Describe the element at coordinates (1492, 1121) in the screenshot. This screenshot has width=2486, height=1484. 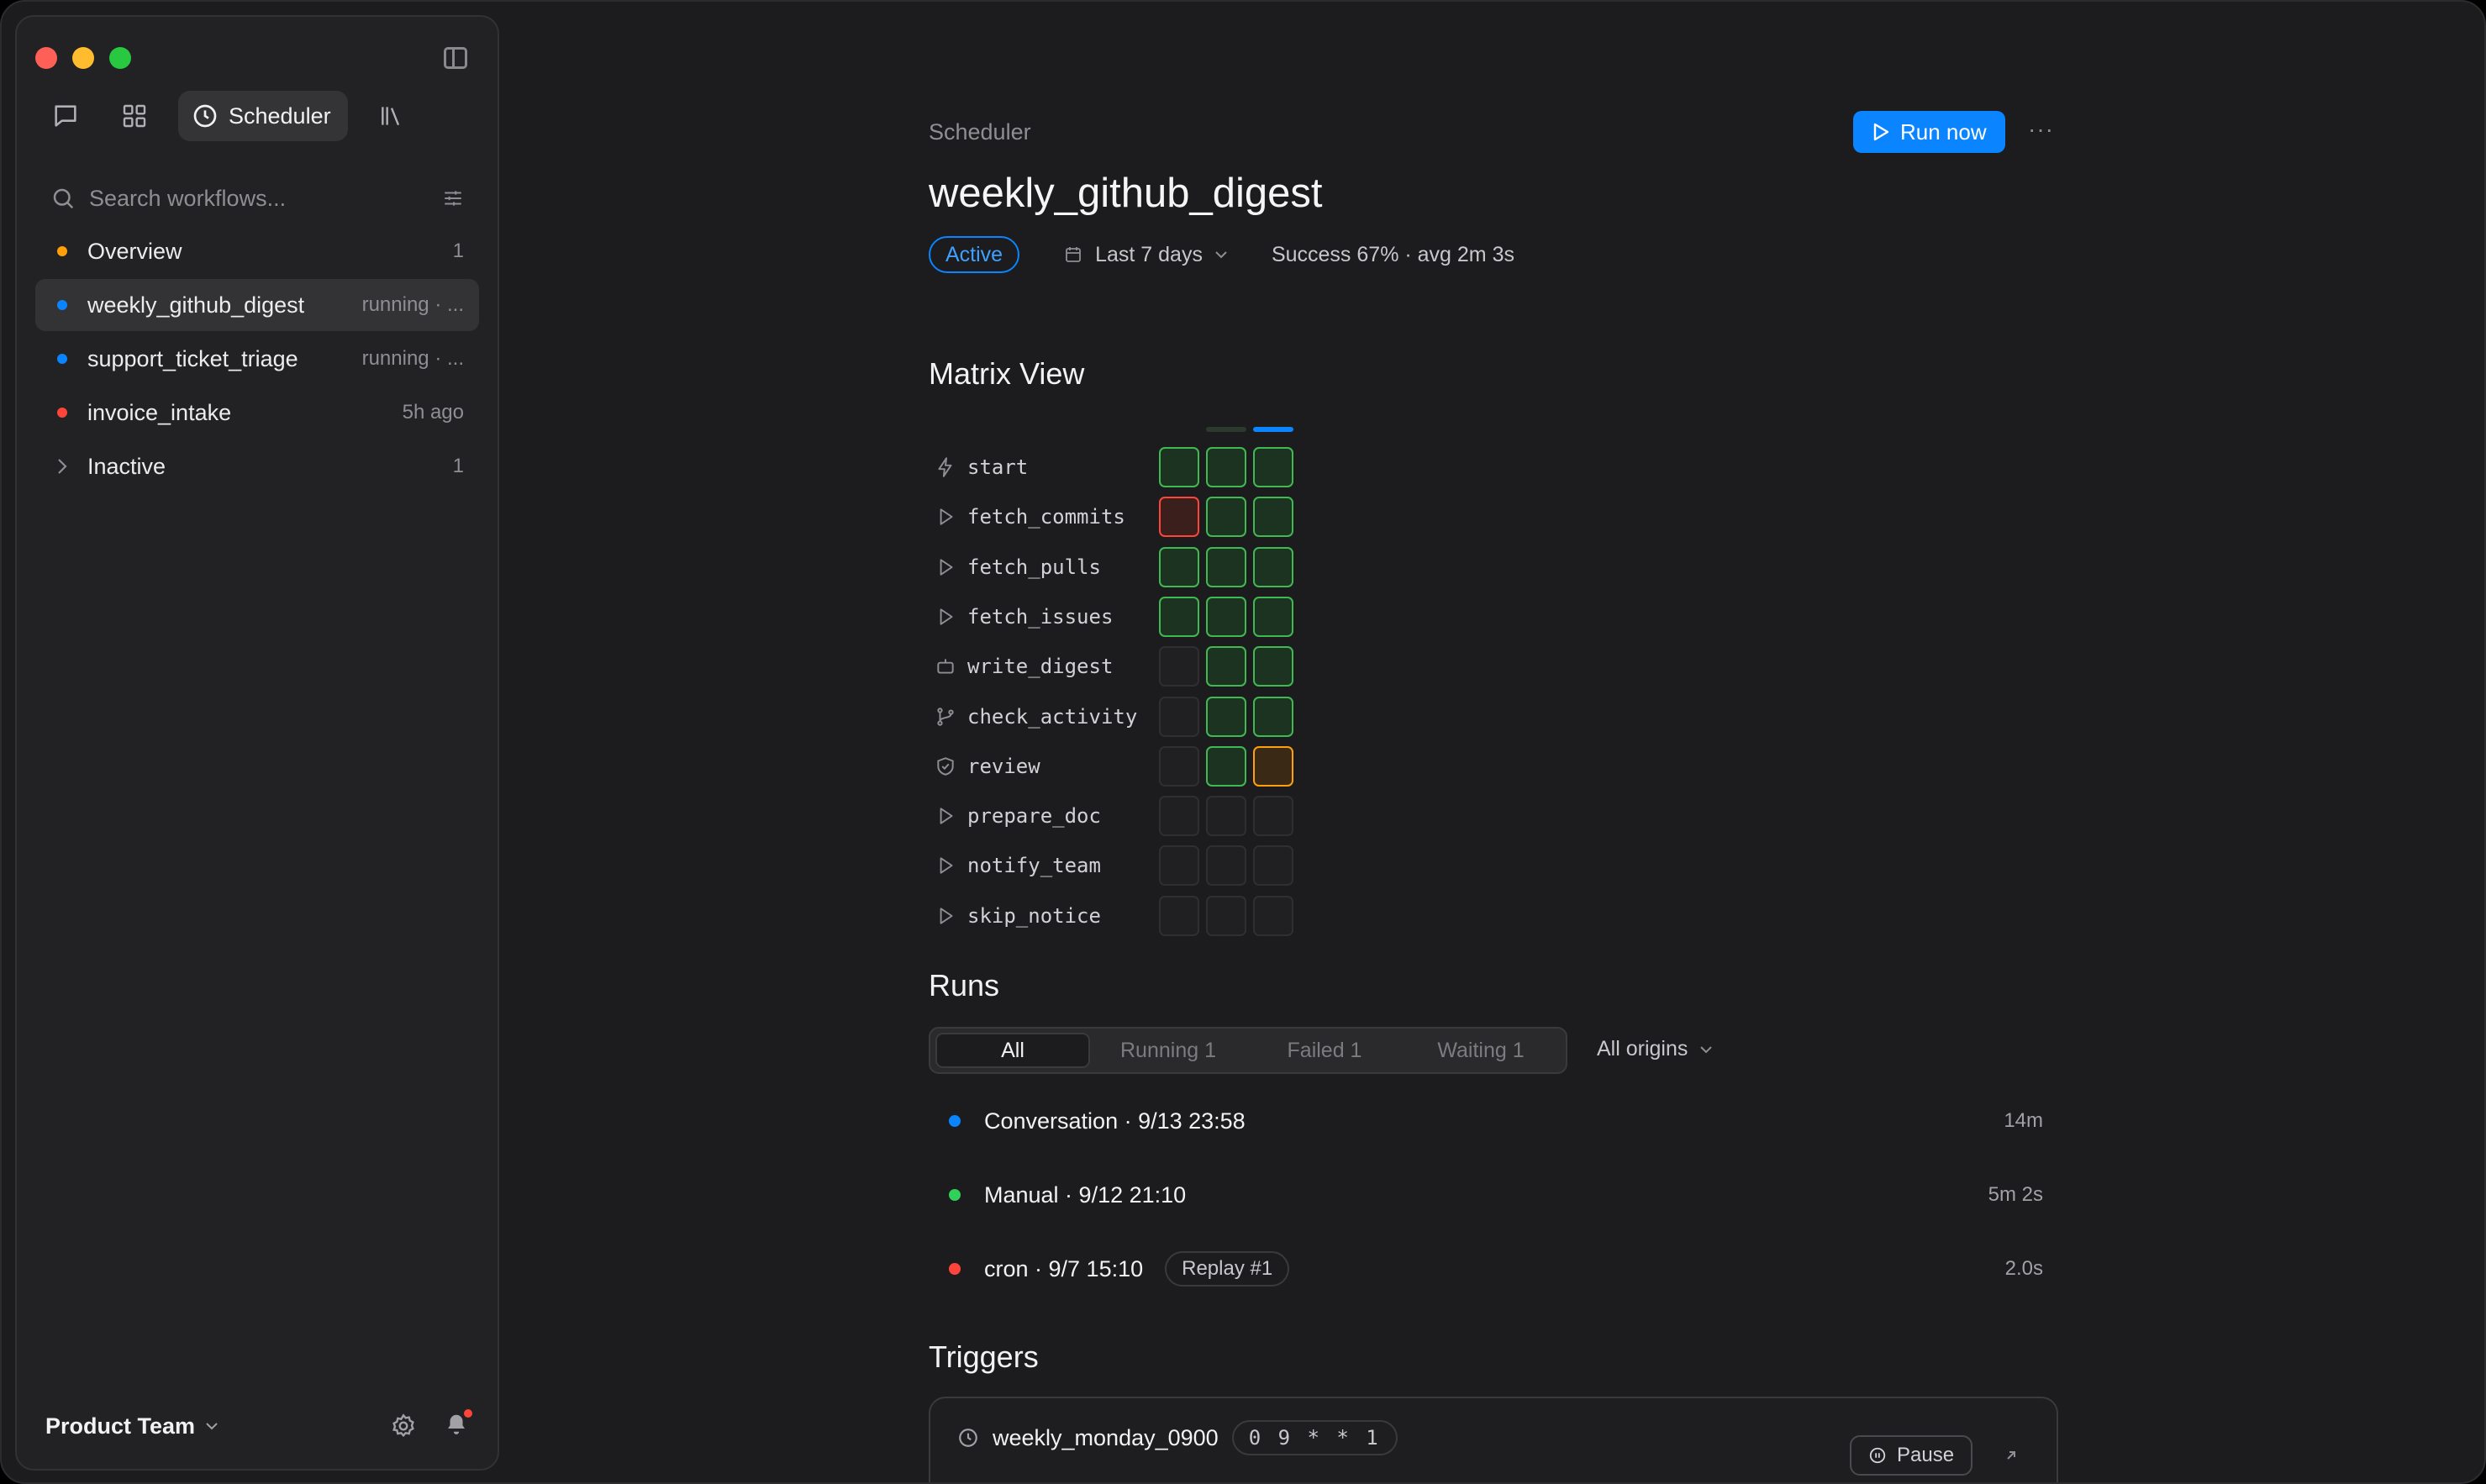
I see `run-row: Conversation · 9/13 23:58 14m` at that location.